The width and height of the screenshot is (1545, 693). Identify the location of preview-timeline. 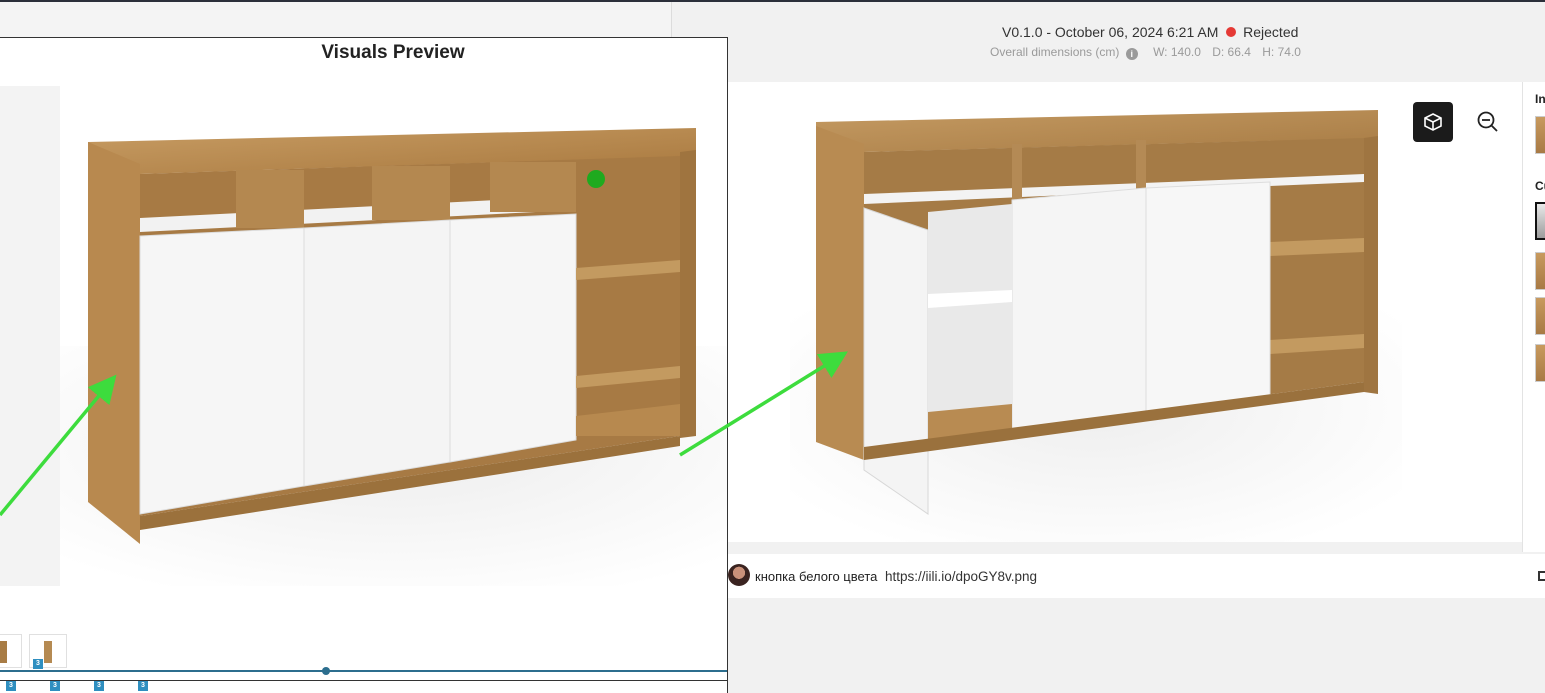
(363, 671).